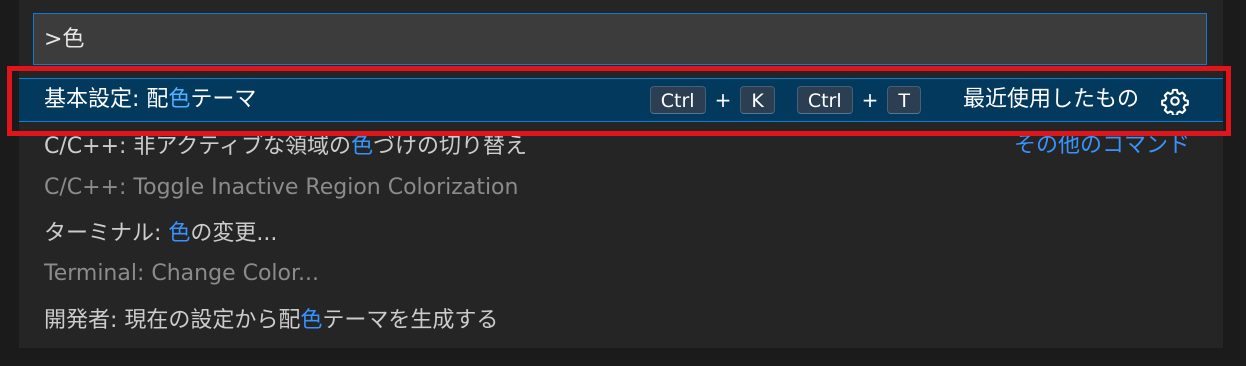 The width and height of the screenshot is (1246, 366). Describe the element at coordinates (621, 100) in the screenshot. I see `command-item-selected: 基本設定: 配色テーマ Ctrl + K Ctrl + T 最近使用したもの` at that location.